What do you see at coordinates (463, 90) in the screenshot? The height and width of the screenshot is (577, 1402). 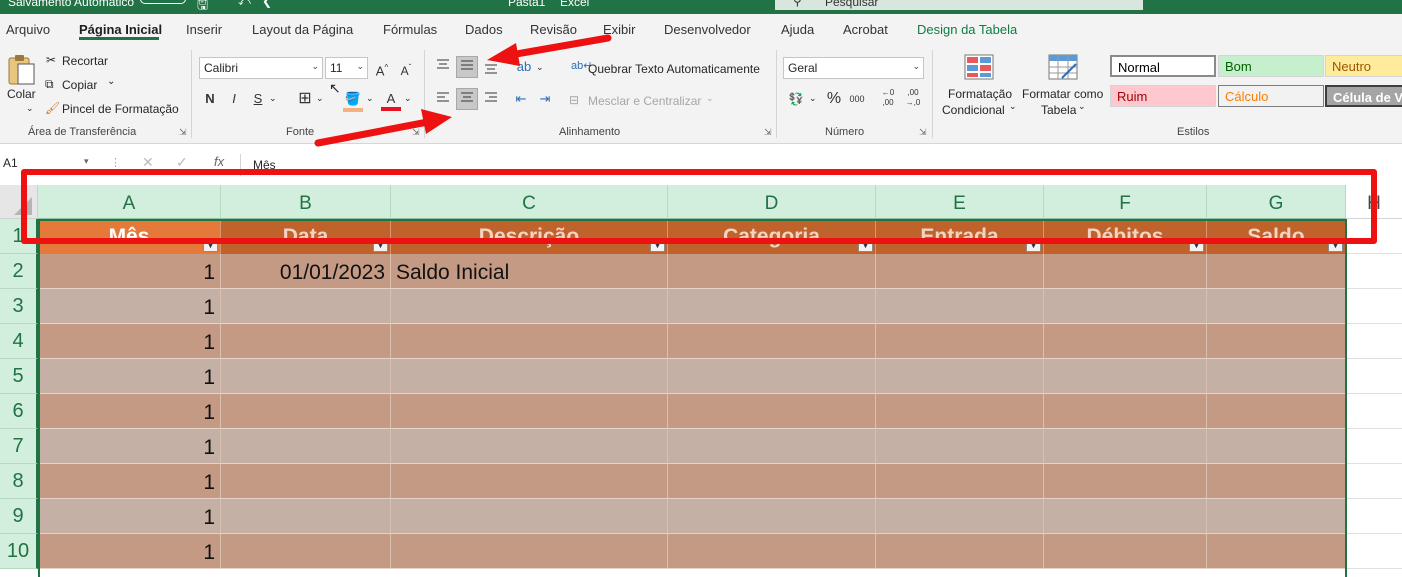 I see `annotation-arrows` at bounding box center [463, 90].